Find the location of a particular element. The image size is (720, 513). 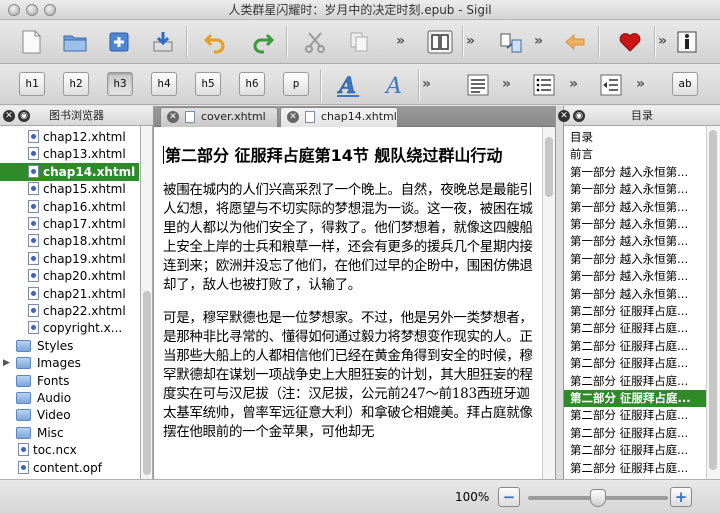

zoom-out-button: − is located at coordinates (509, 497).